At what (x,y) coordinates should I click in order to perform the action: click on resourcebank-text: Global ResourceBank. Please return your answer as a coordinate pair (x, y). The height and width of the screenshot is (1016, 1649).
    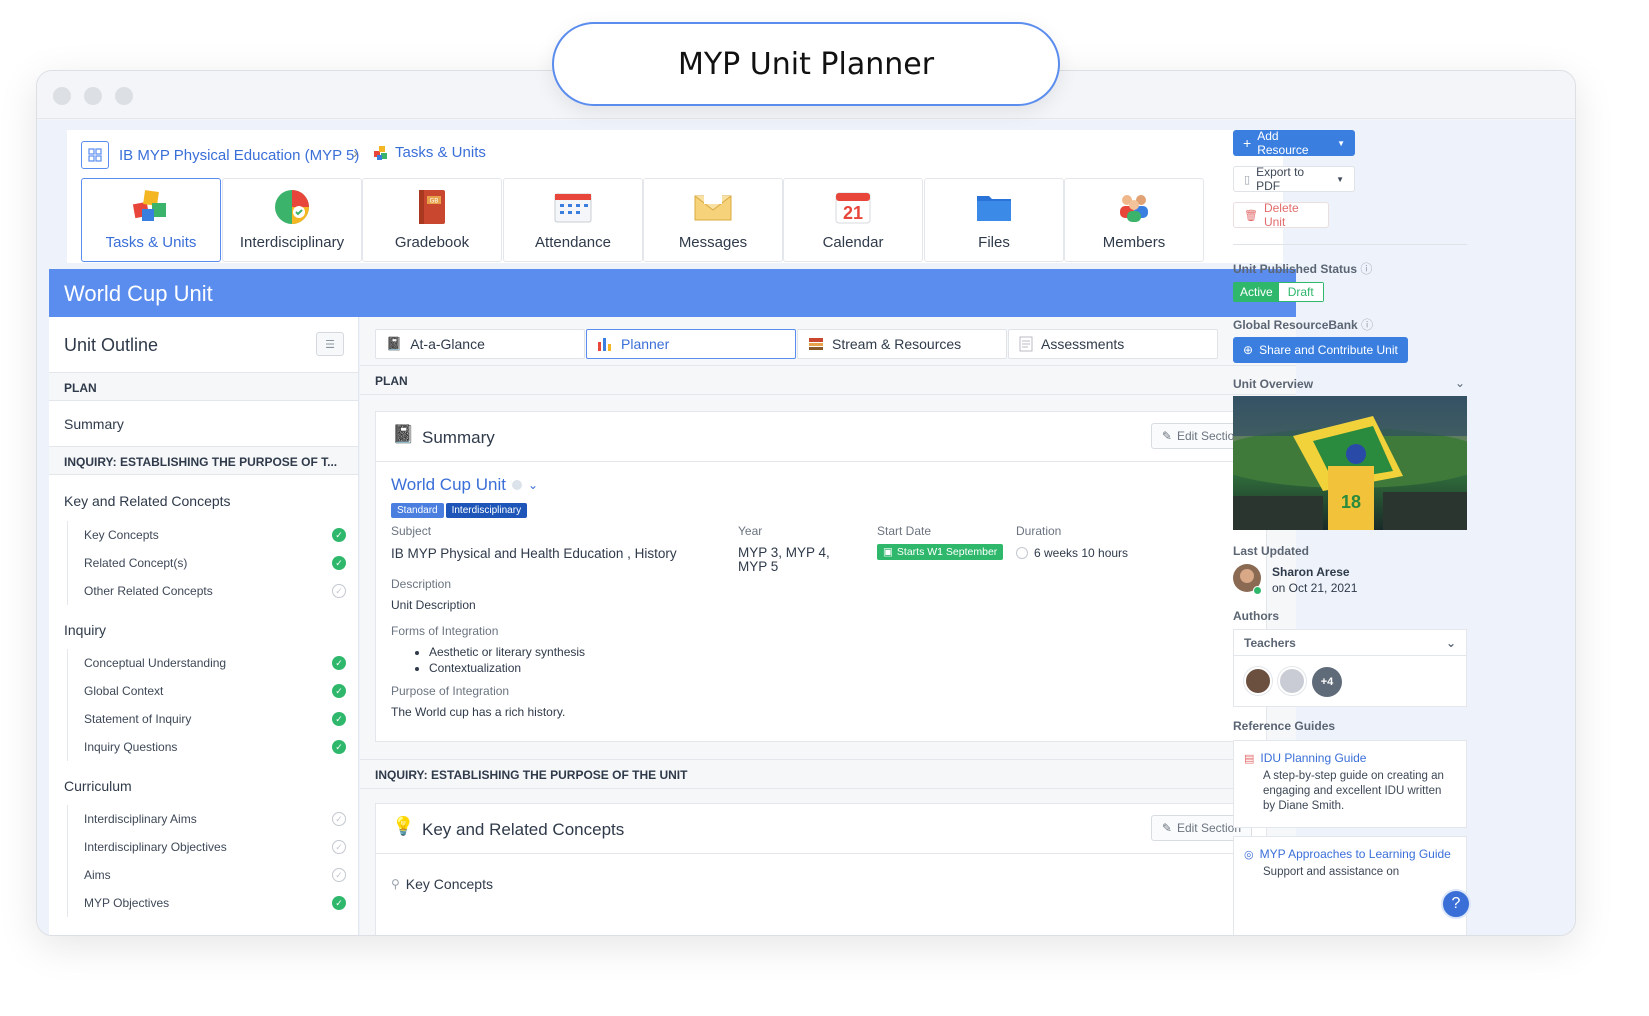
    Looking at the image, I should click on (1295, 325).